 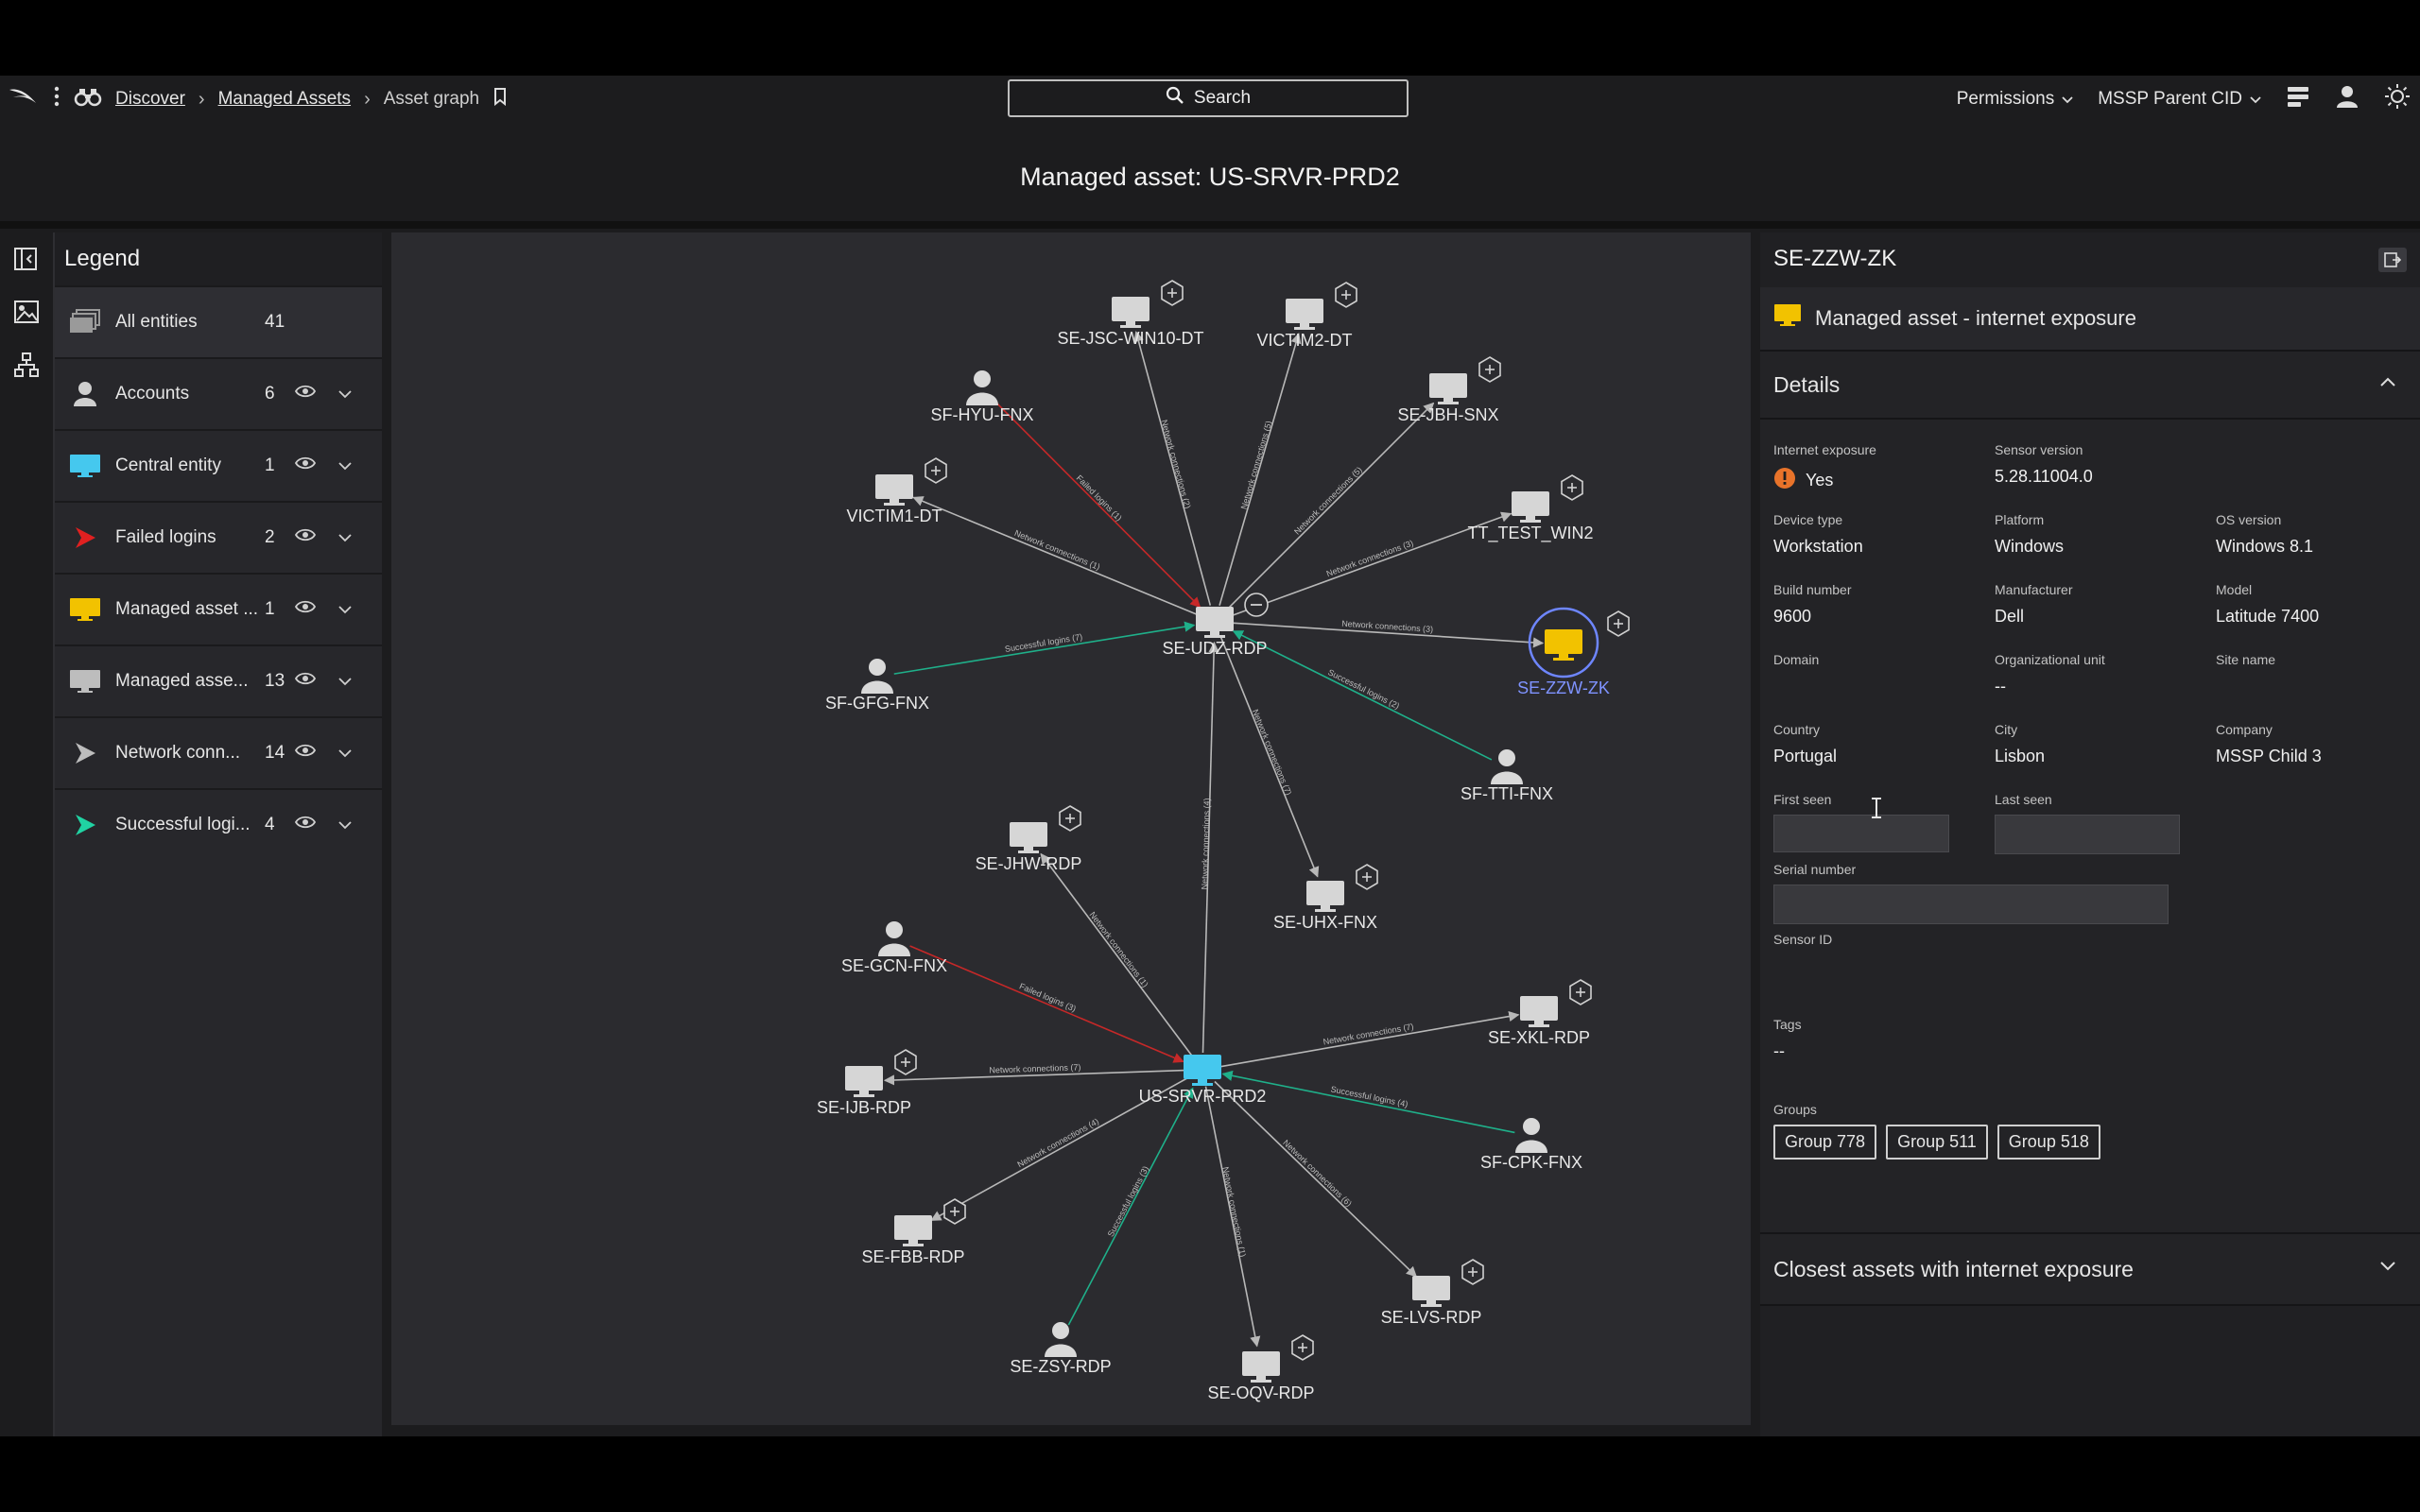 What do you see at coordinates (894, 948) in the screenshot?
I see `graph-node: SE-GCN-FNX` at bounding box center [894, 948].